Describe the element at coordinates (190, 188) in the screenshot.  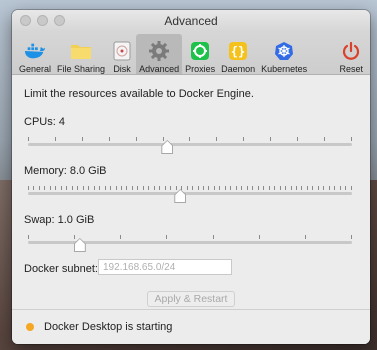
I see `memory-ticks` at that location.